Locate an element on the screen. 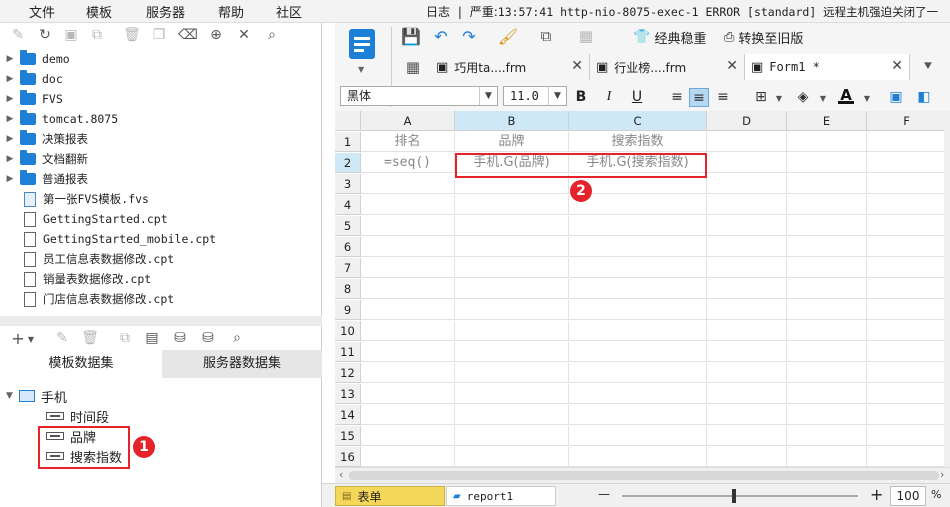  cell-A4 is located at coordinates (408, 205).